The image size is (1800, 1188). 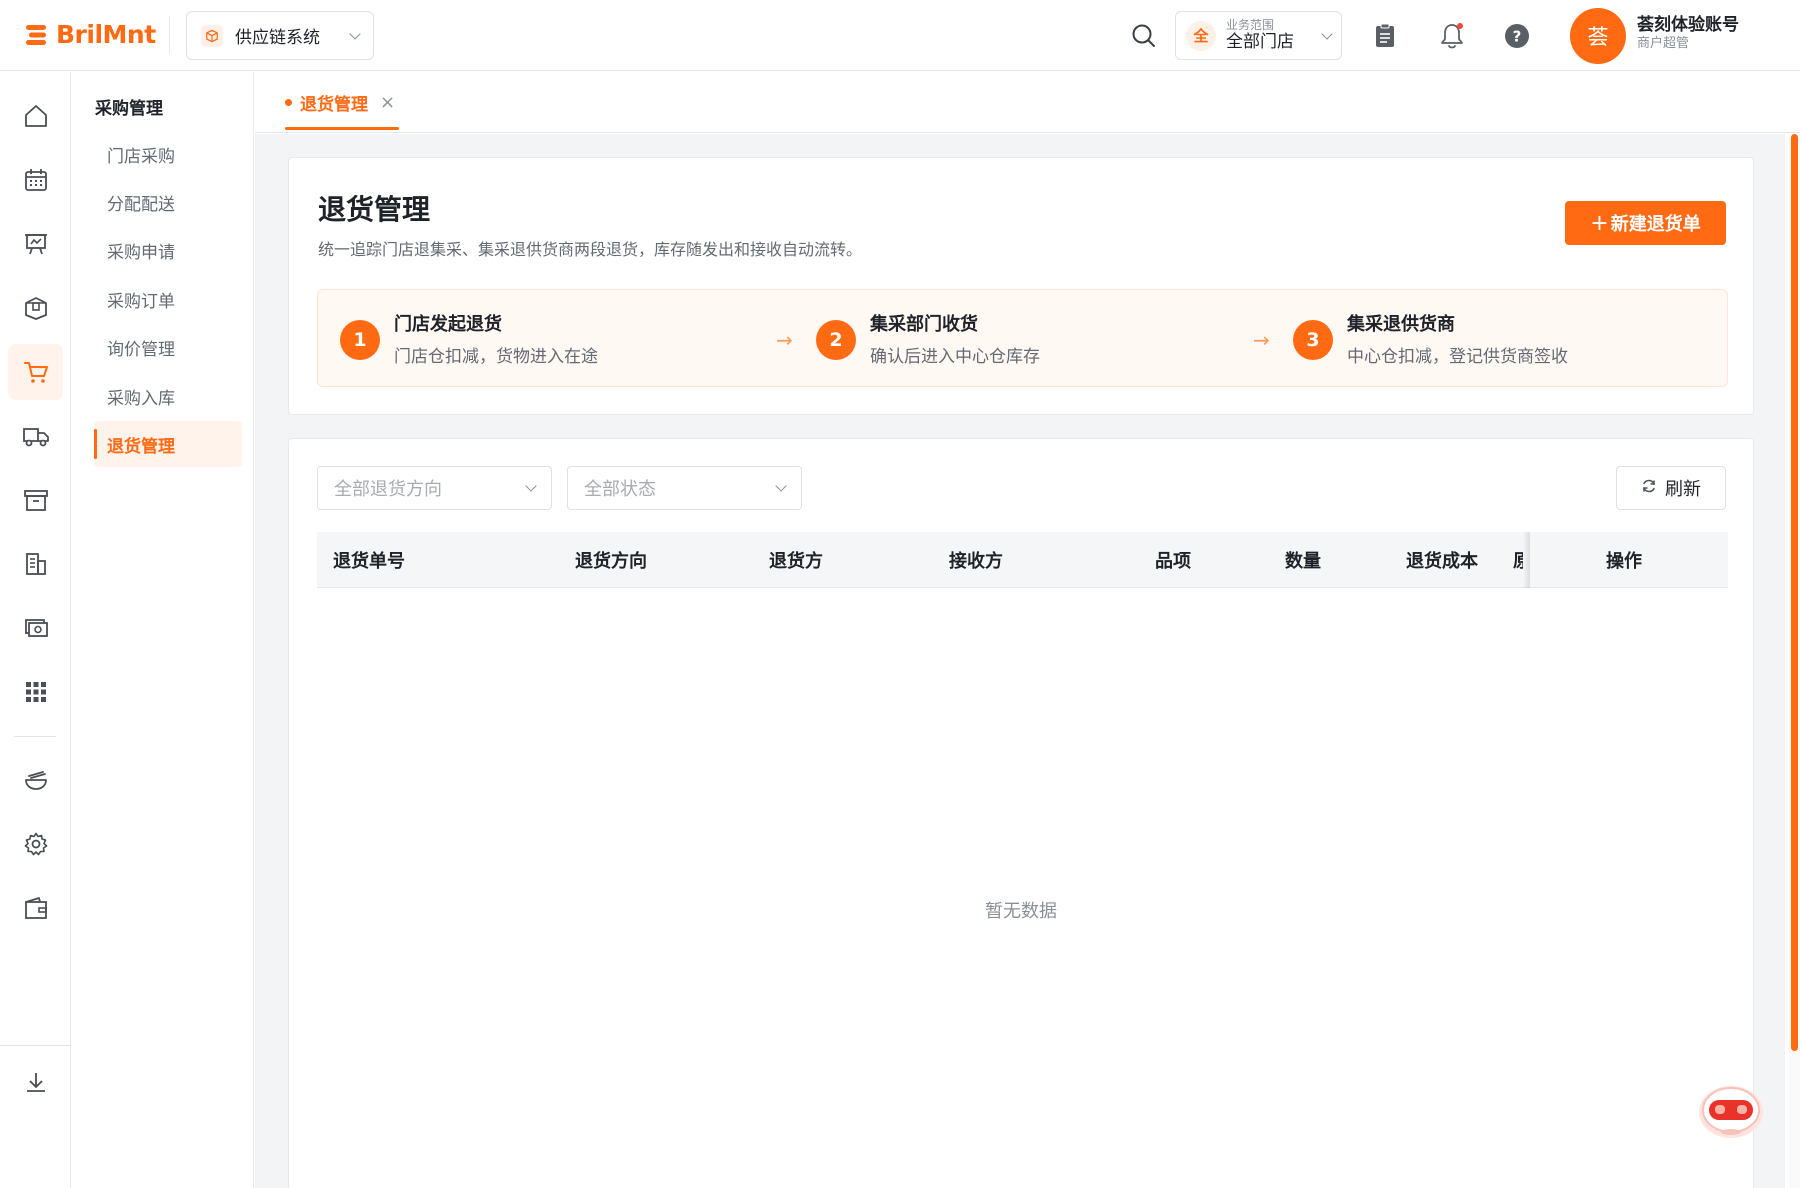 I want to click on bell-icon, so click(x=1452, y=36).